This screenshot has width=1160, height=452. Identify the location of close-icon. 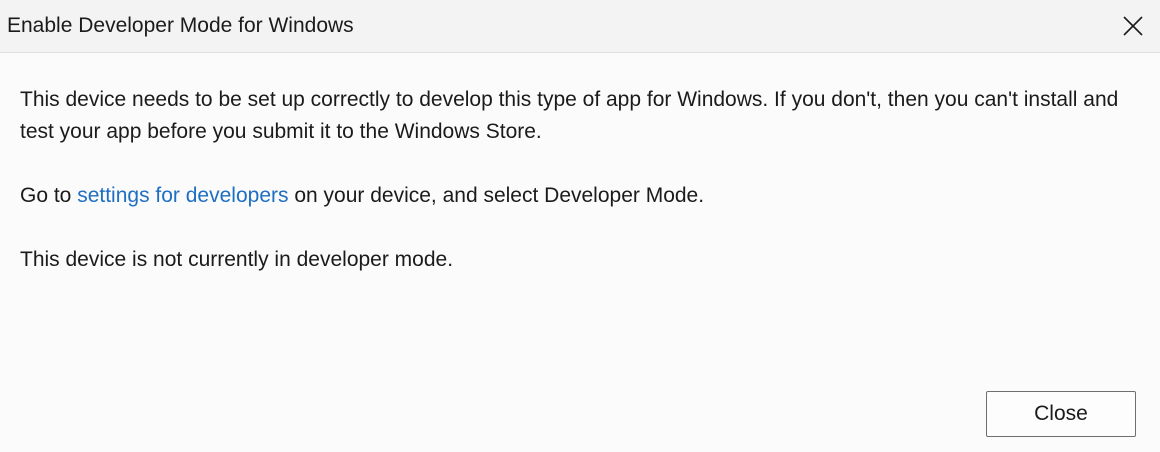
(1133, 26).